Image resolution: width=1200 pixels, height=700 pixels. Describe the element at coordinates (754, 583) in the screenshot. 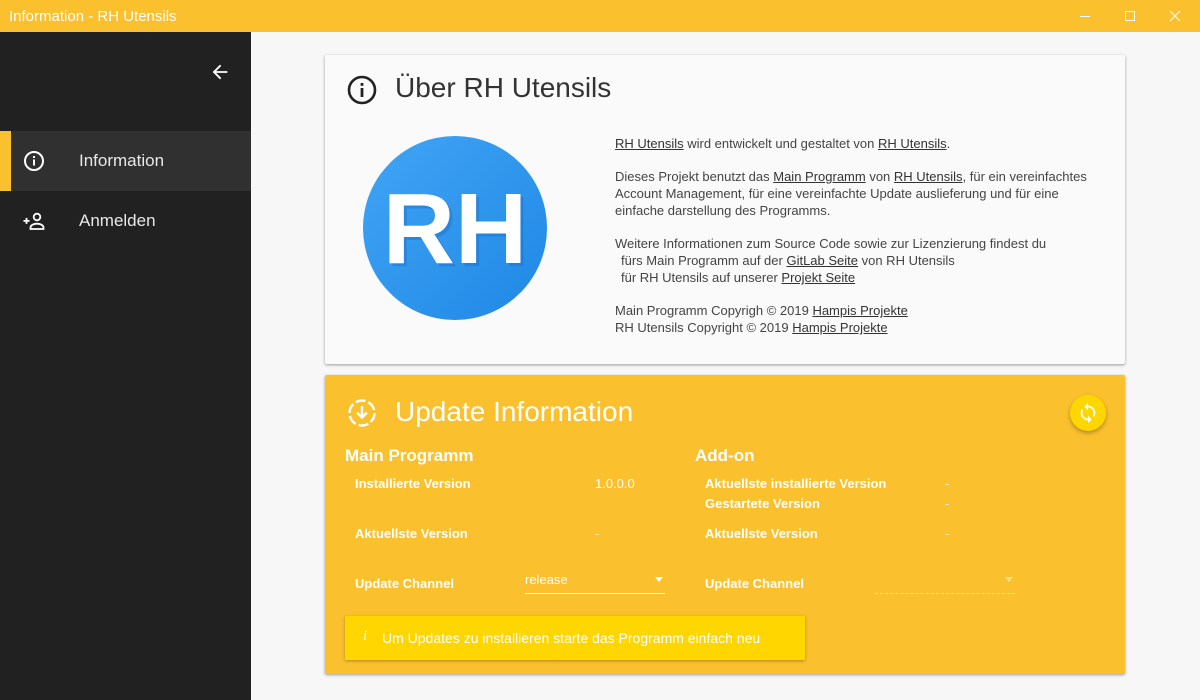

I see `addon-channel-label: Update Channel` at that location.